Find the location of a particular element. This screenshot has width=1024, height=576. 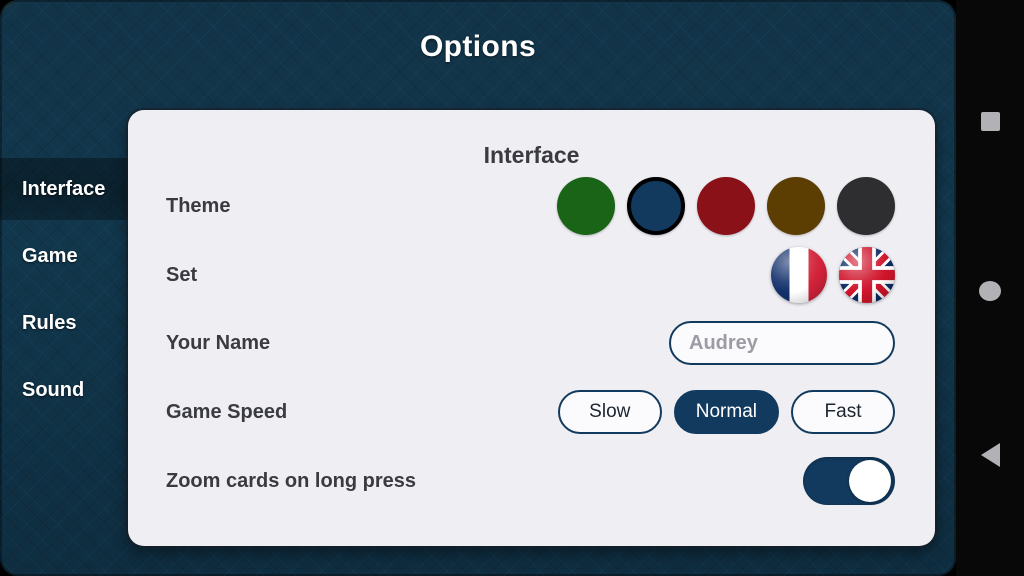

theme-swatch-group is located at coordinates (726, 206).